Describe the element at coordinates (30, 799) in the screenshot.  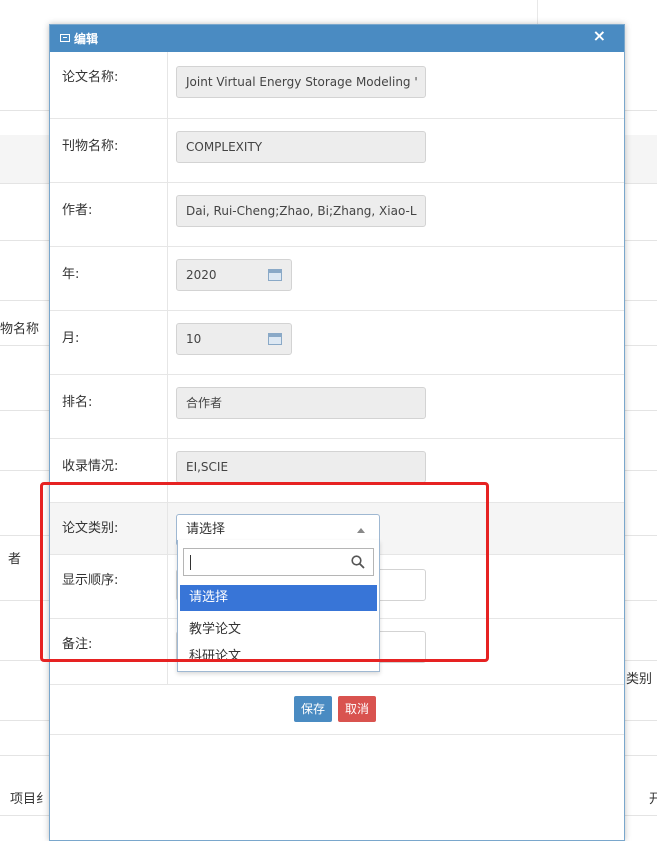
I see `bg-label-project: 项目纟` at that location.